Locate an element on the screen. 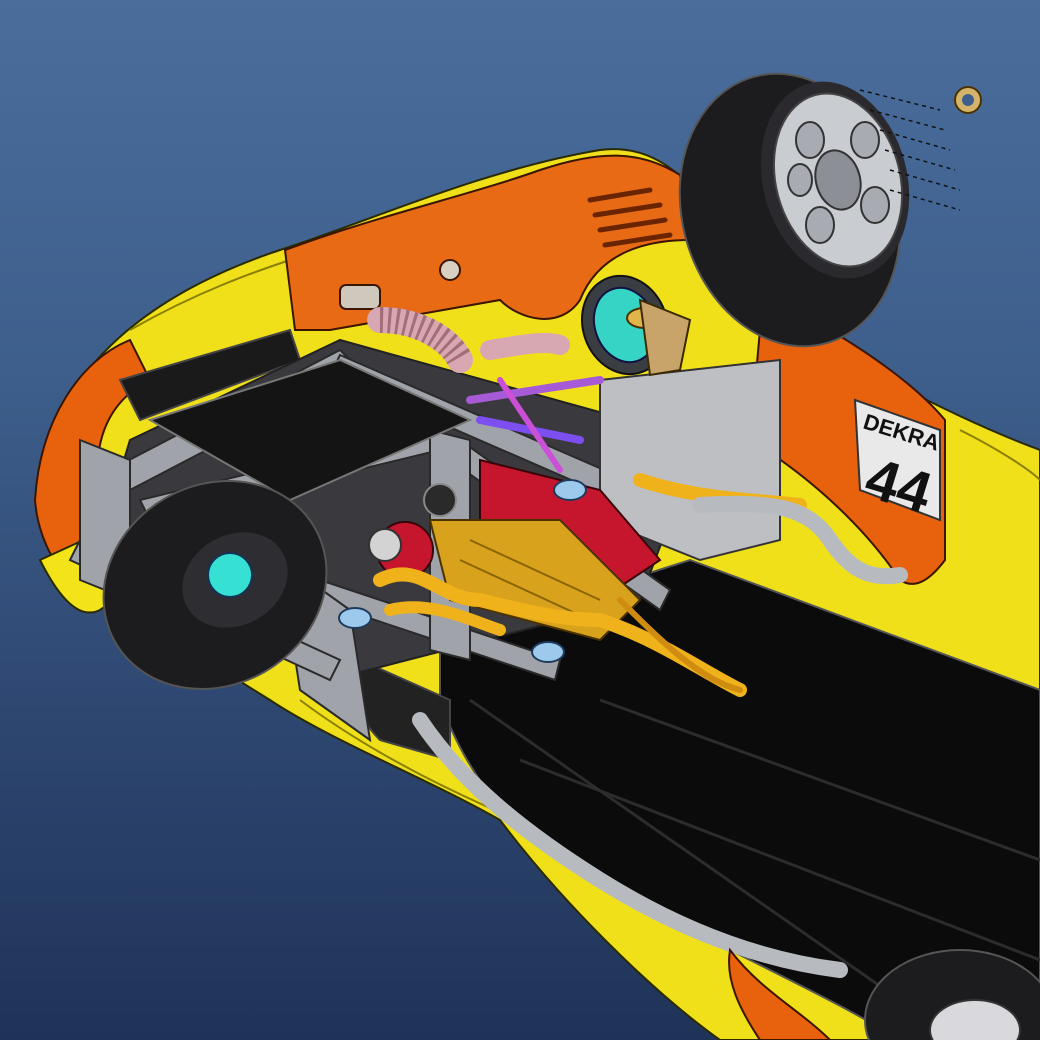 The height and width of the screenshot is (1040, 1040). oil-filter-cap is located at coordinates (385, 545).